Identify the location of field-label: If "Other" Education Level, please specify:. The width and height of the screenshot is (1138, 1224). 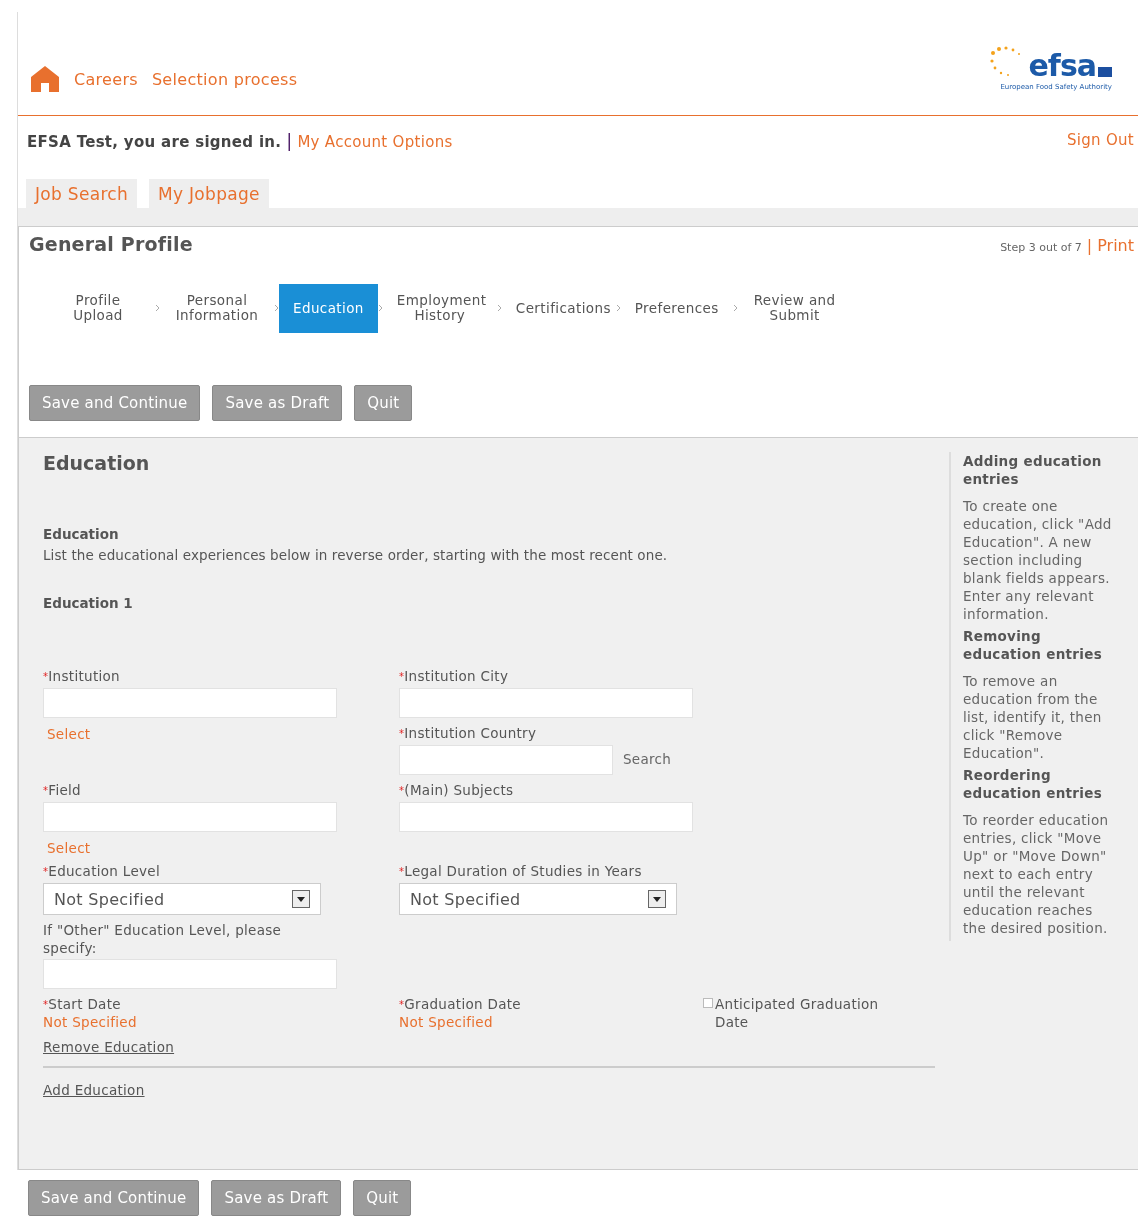
(163, 939).